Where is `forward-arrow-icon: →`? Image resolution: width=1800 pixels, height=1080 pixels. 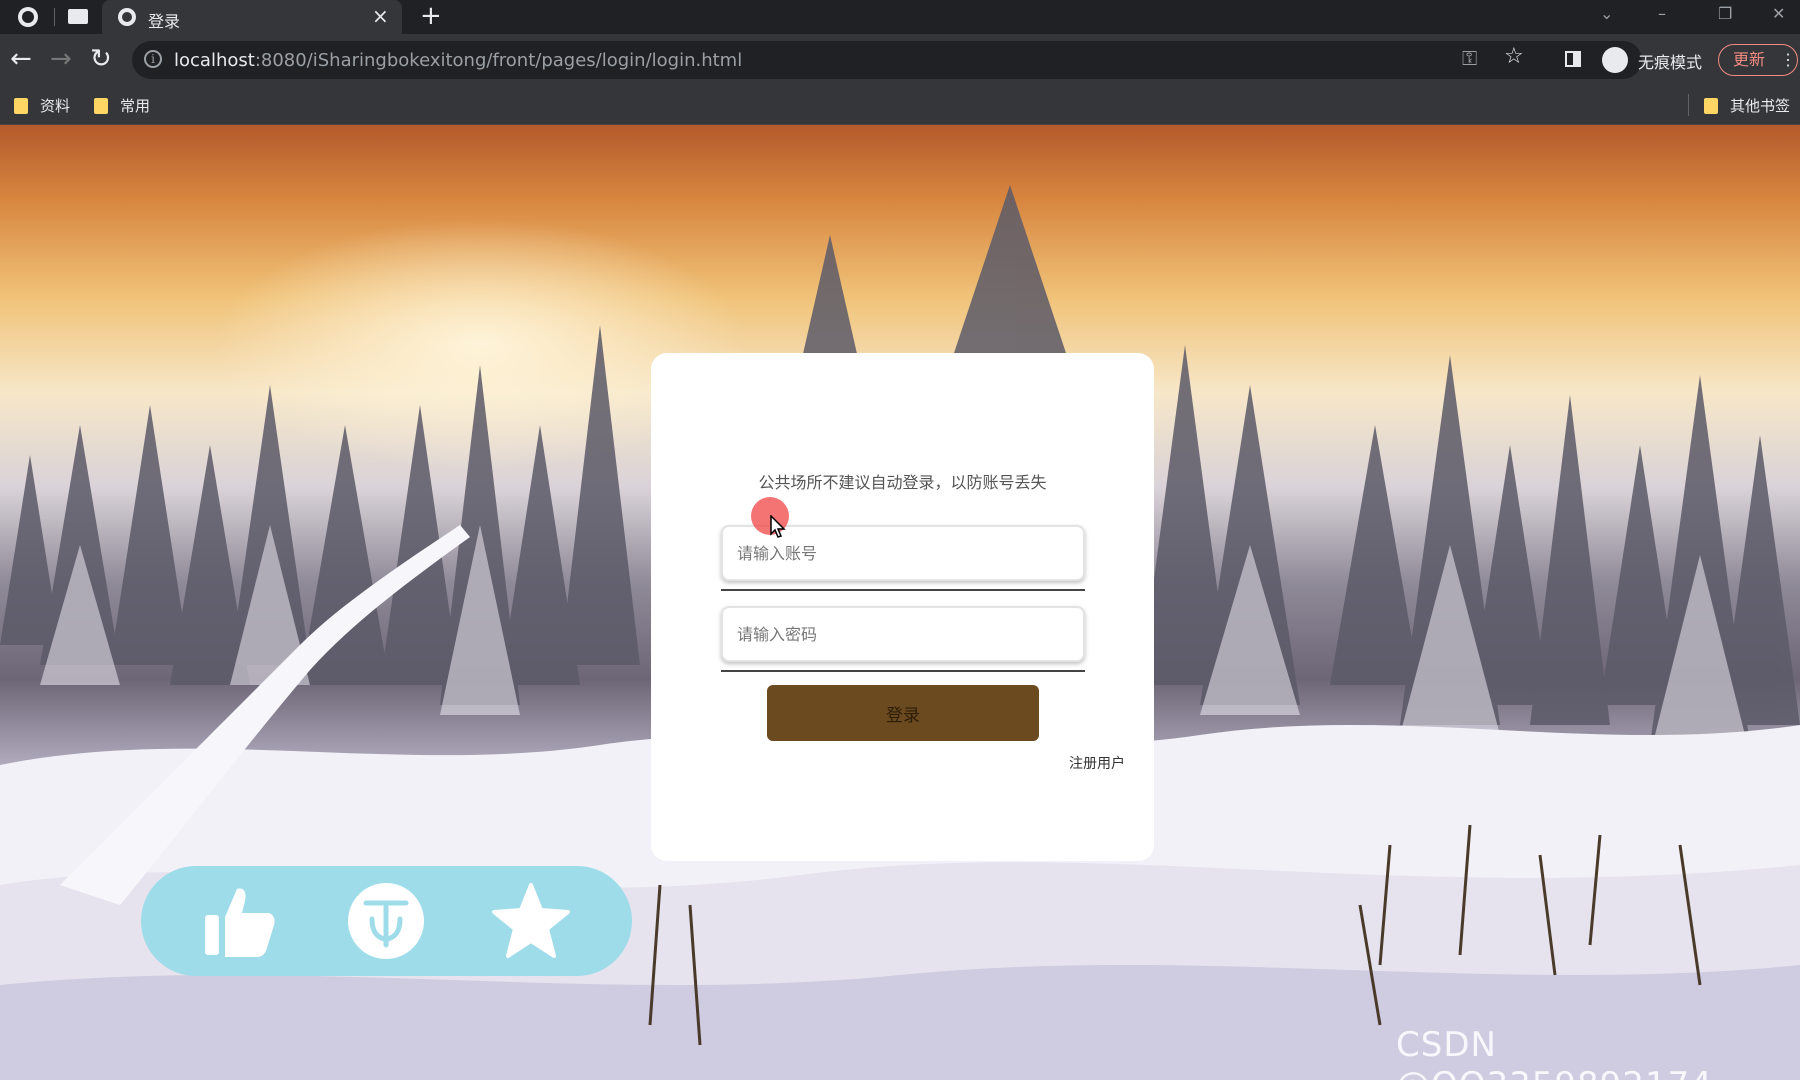 forward-arrow-icon: → is located at coordinates (61, 59).